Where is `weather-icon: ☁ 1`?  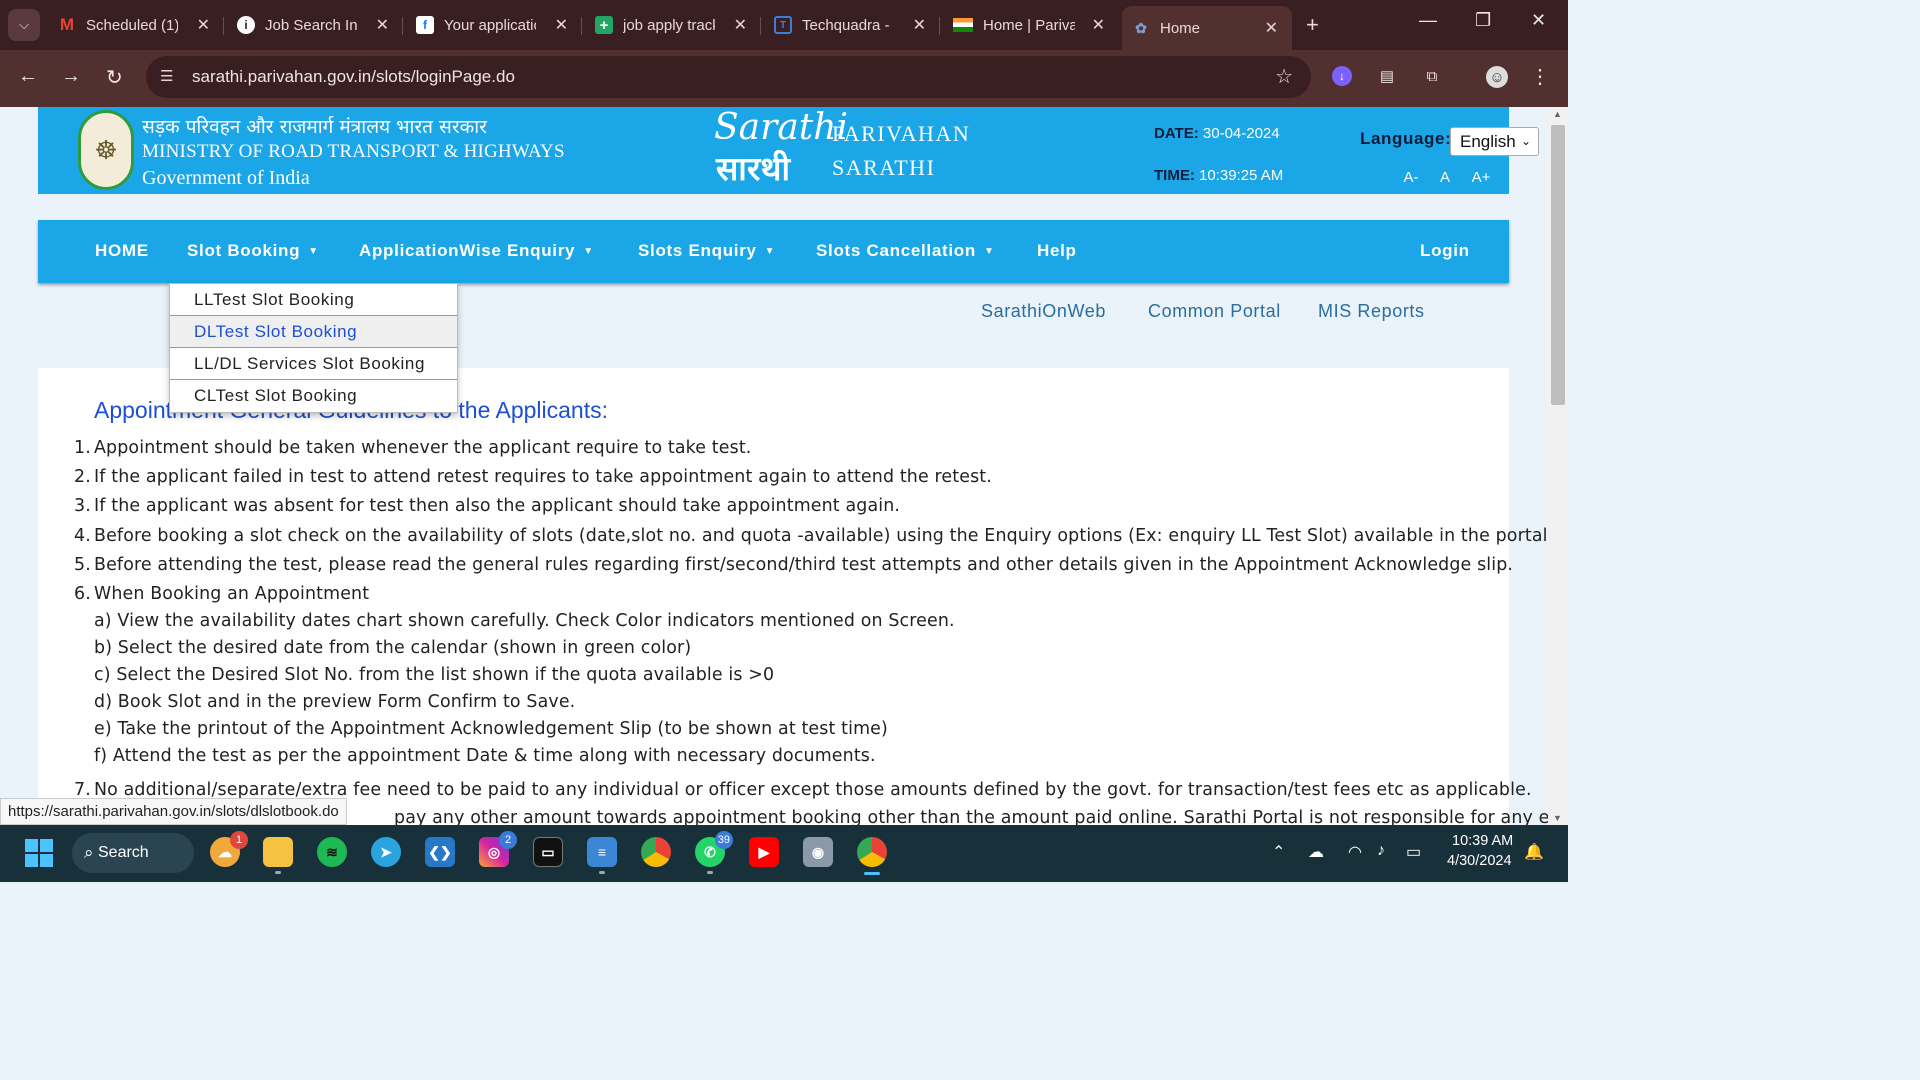
weather-icon: ☁ 1 is located at coordinates (229, 849).